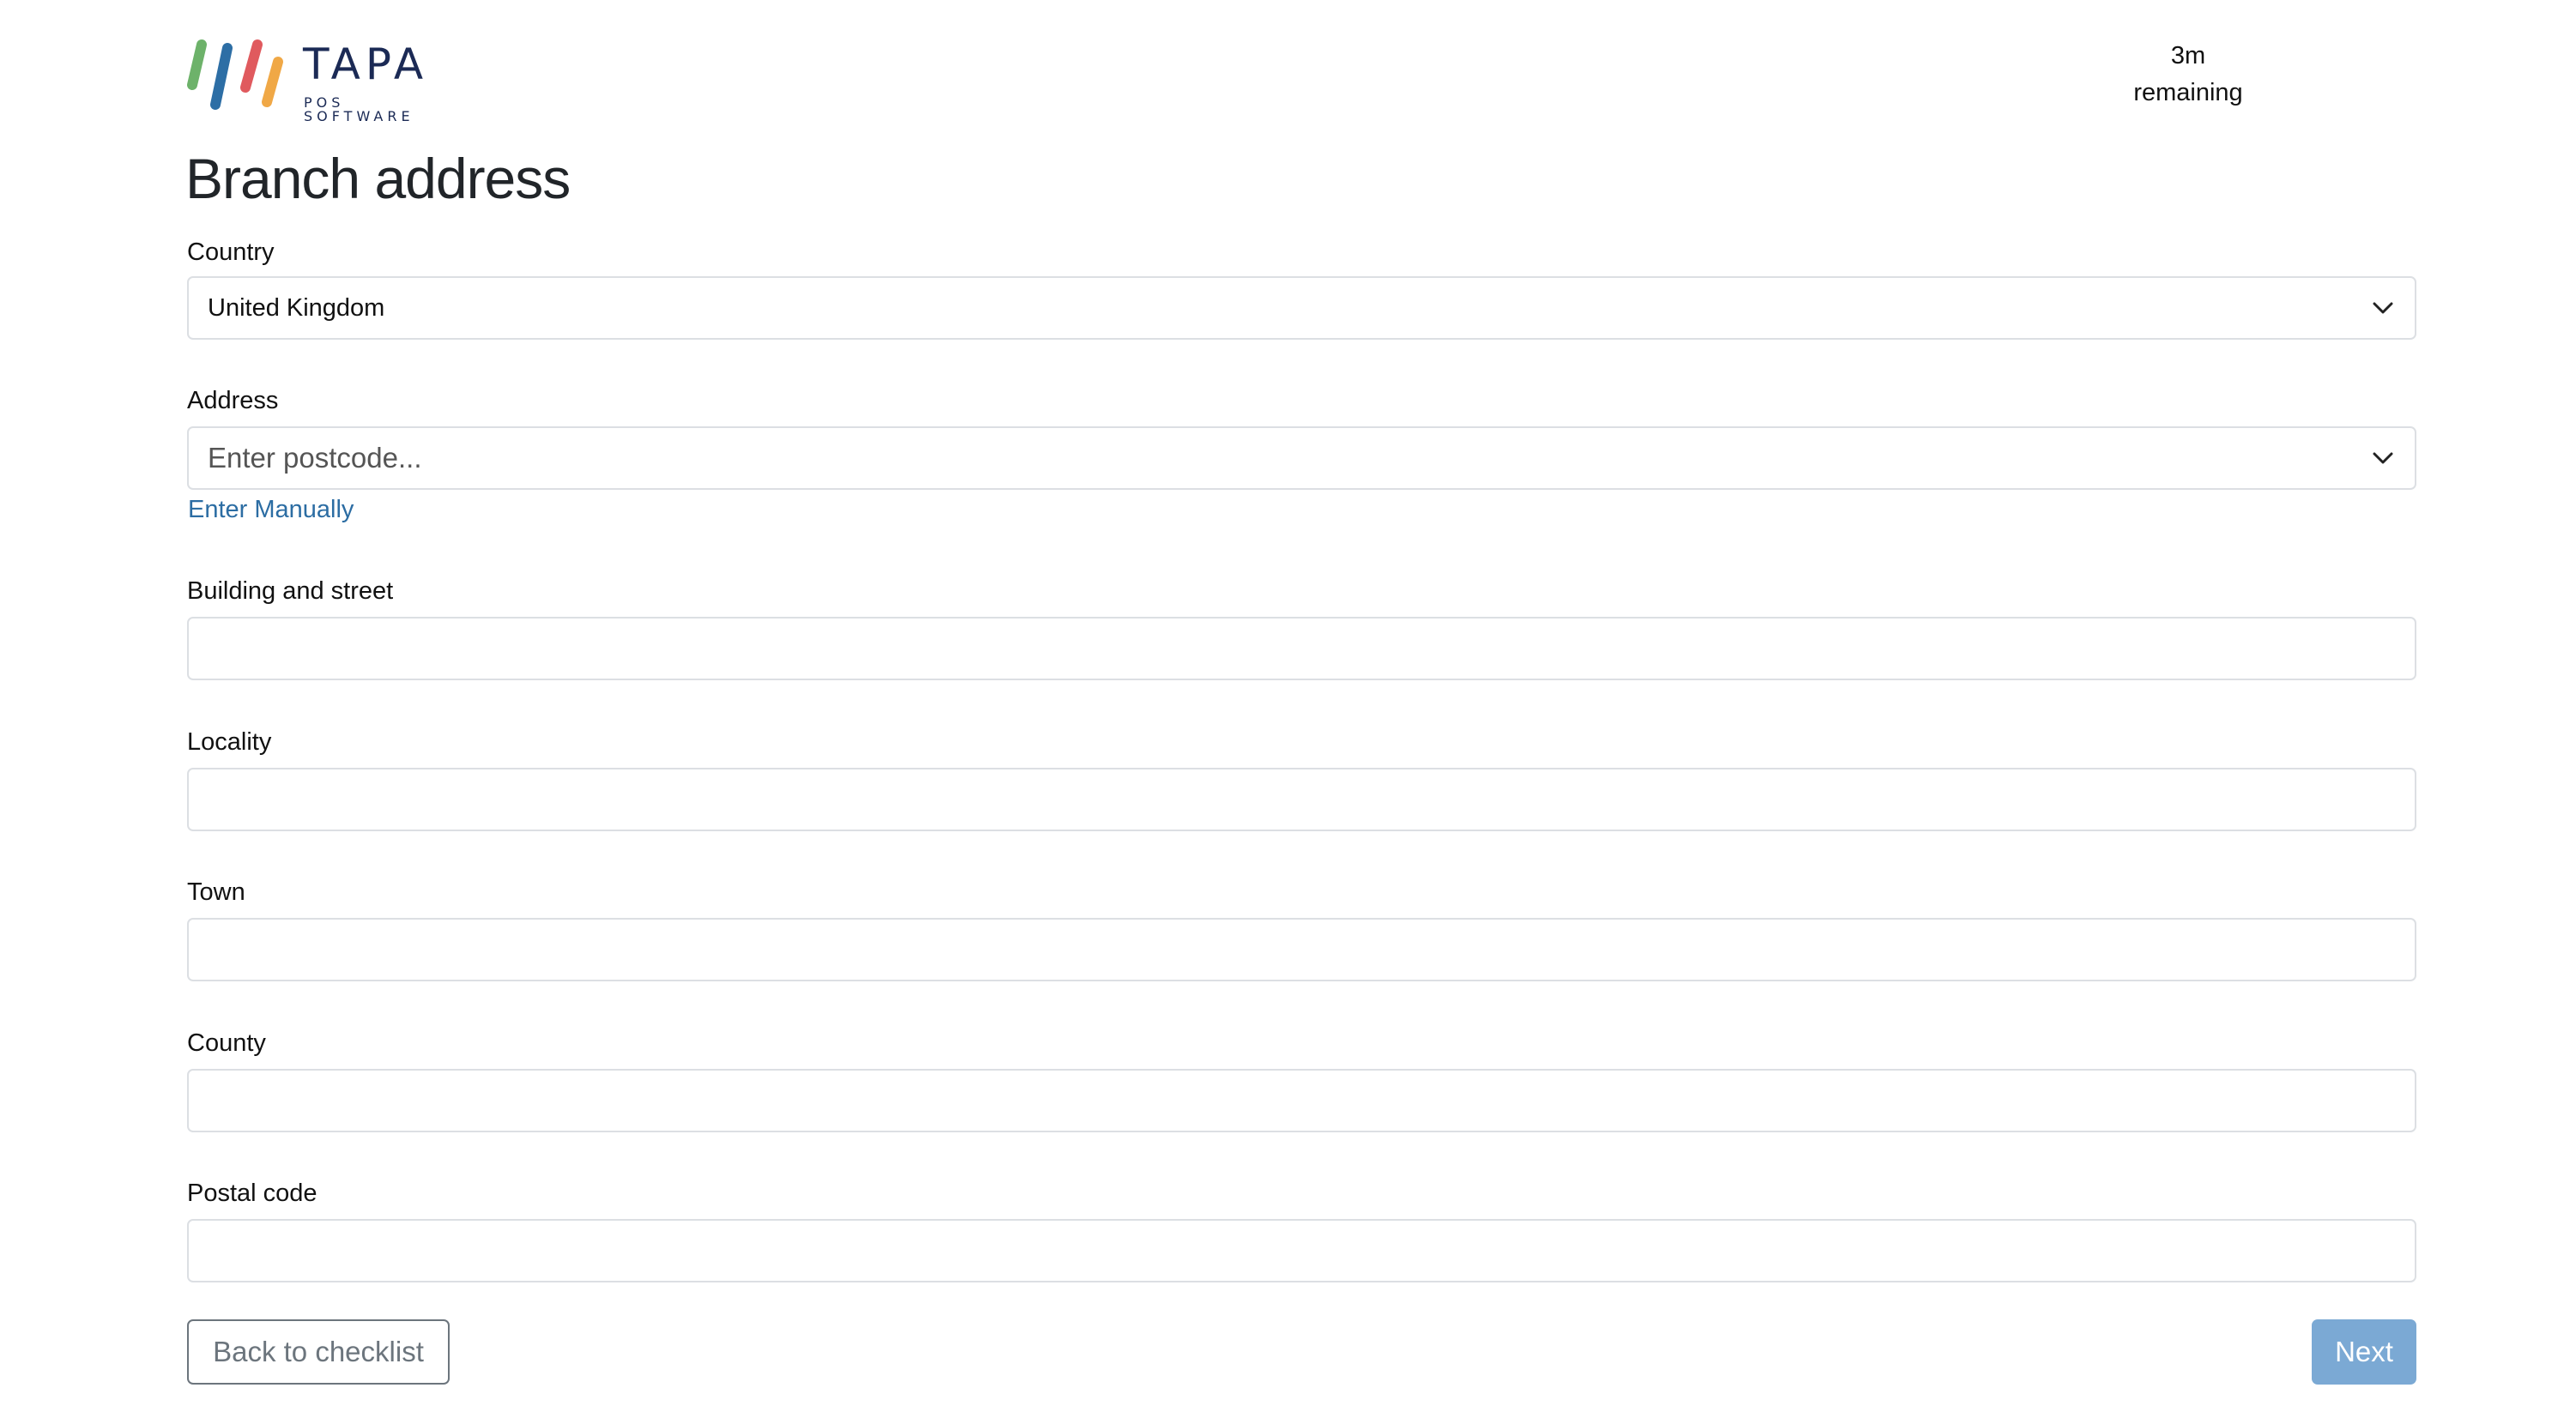  What do you see at coordinates (235, 74) in the screenshot?
I see `logo-stripes-icon` at bounding box center [235, 74].